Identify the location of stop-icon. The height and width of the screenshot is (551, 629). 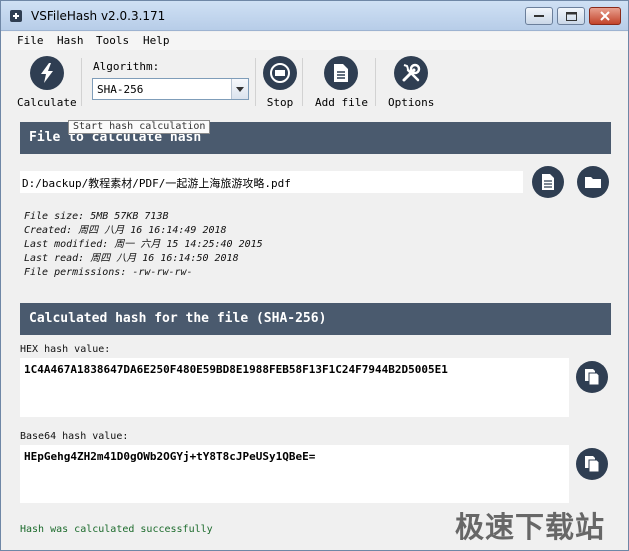
(280, 73).